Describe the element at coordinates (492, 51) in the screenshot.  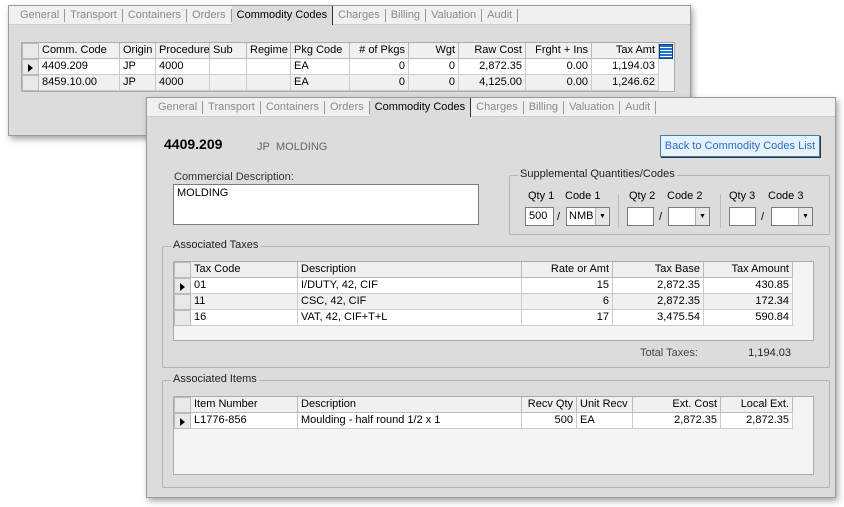
I see `column-header: Raw Cost` at that location.